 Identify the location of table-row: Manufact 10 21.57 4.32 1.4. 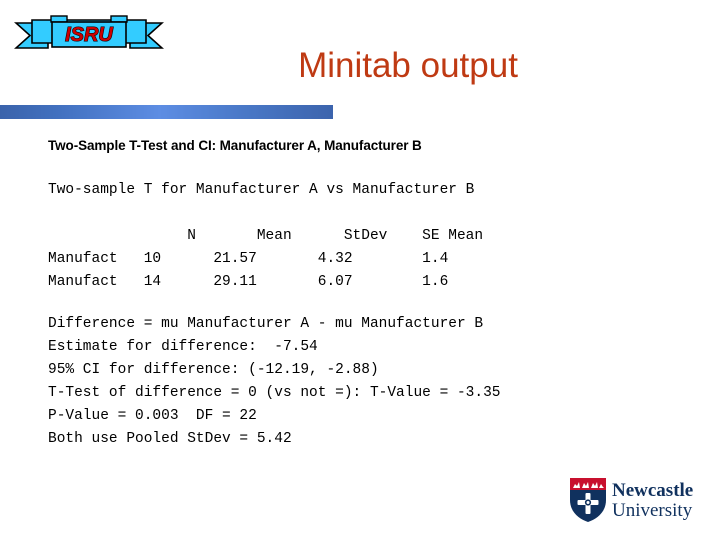
(248, 259).